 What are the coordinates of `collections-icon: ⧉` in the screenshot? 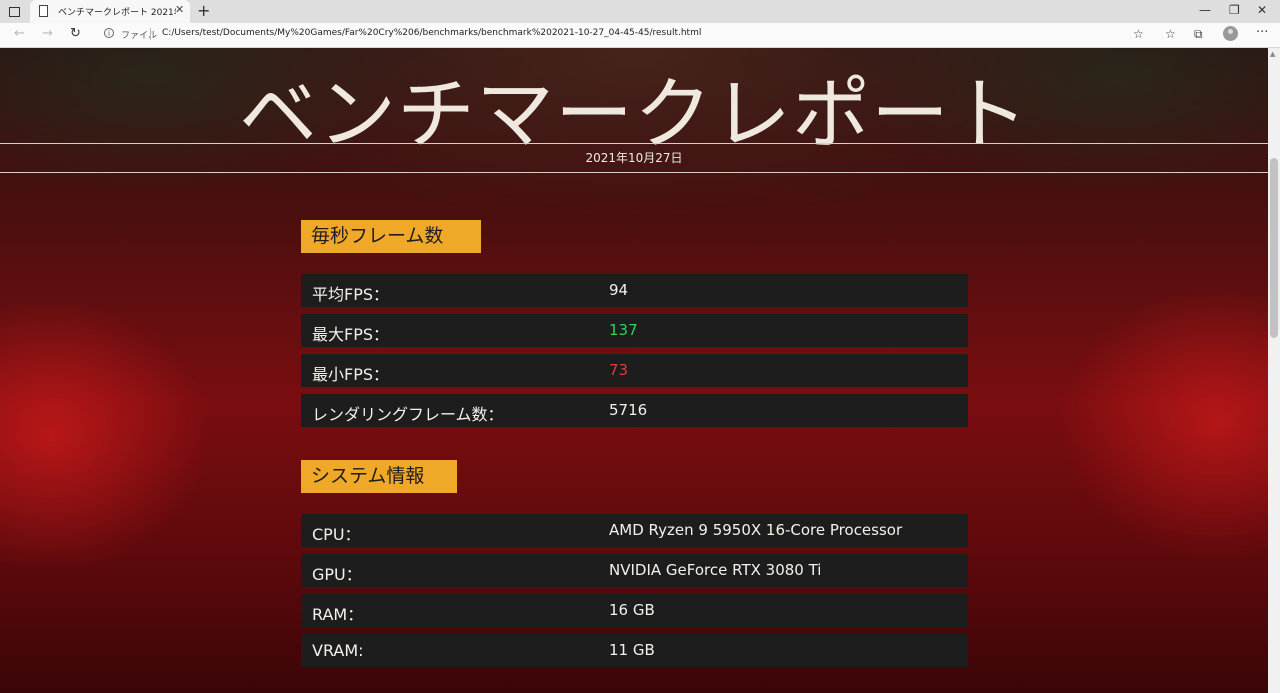 It's located at (1198, 34).